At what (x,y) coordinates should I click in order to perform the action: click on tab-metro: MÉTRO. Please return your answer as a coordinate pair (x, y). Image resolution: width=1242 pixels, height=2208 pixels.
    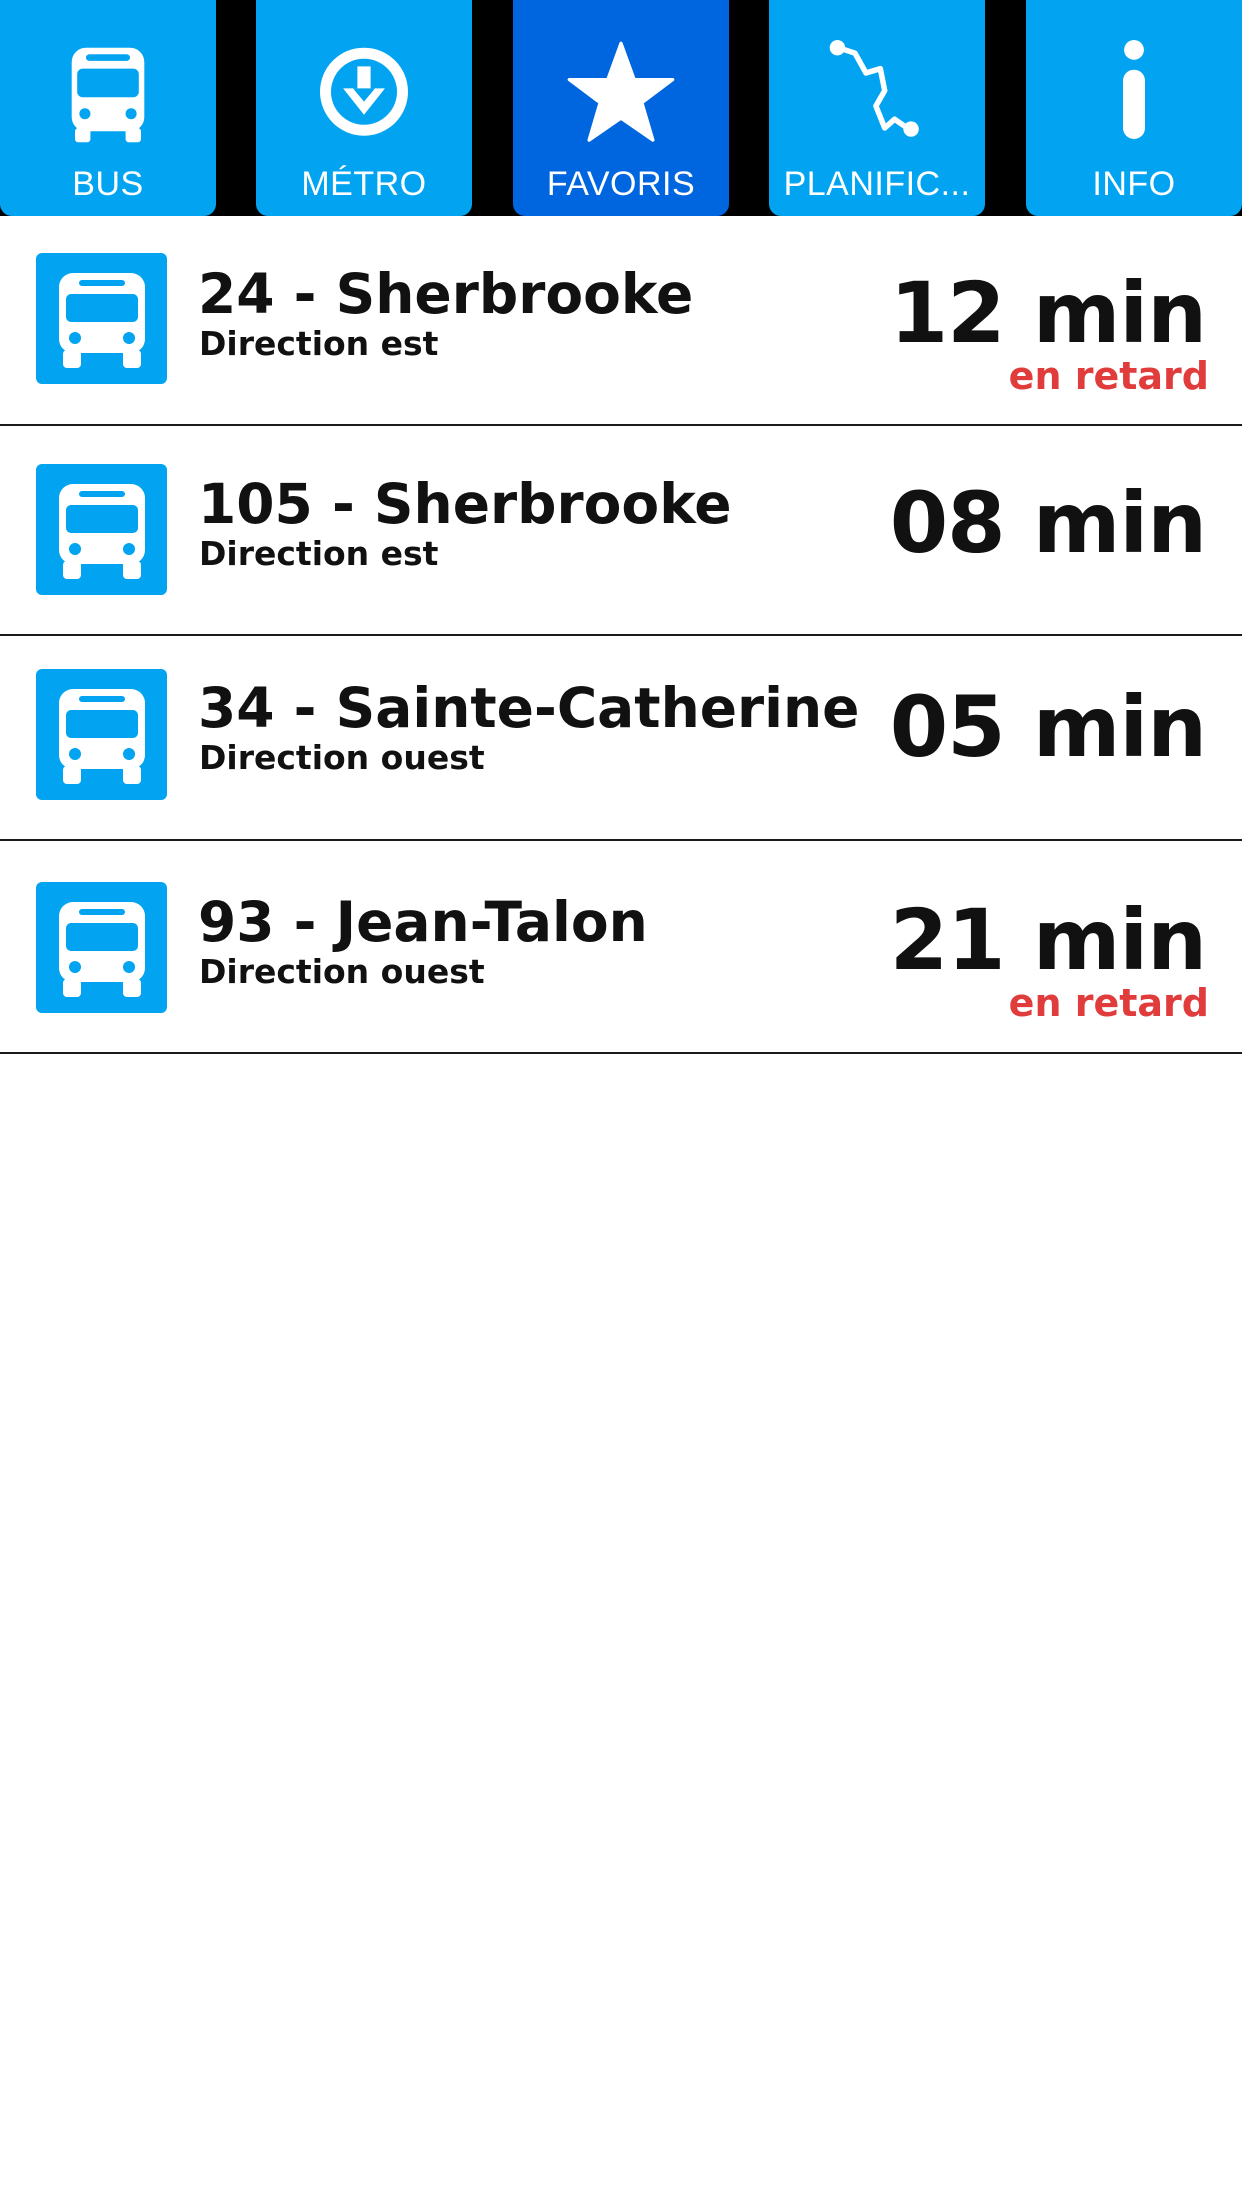
    Looking at the image, I should click on (364, 108).